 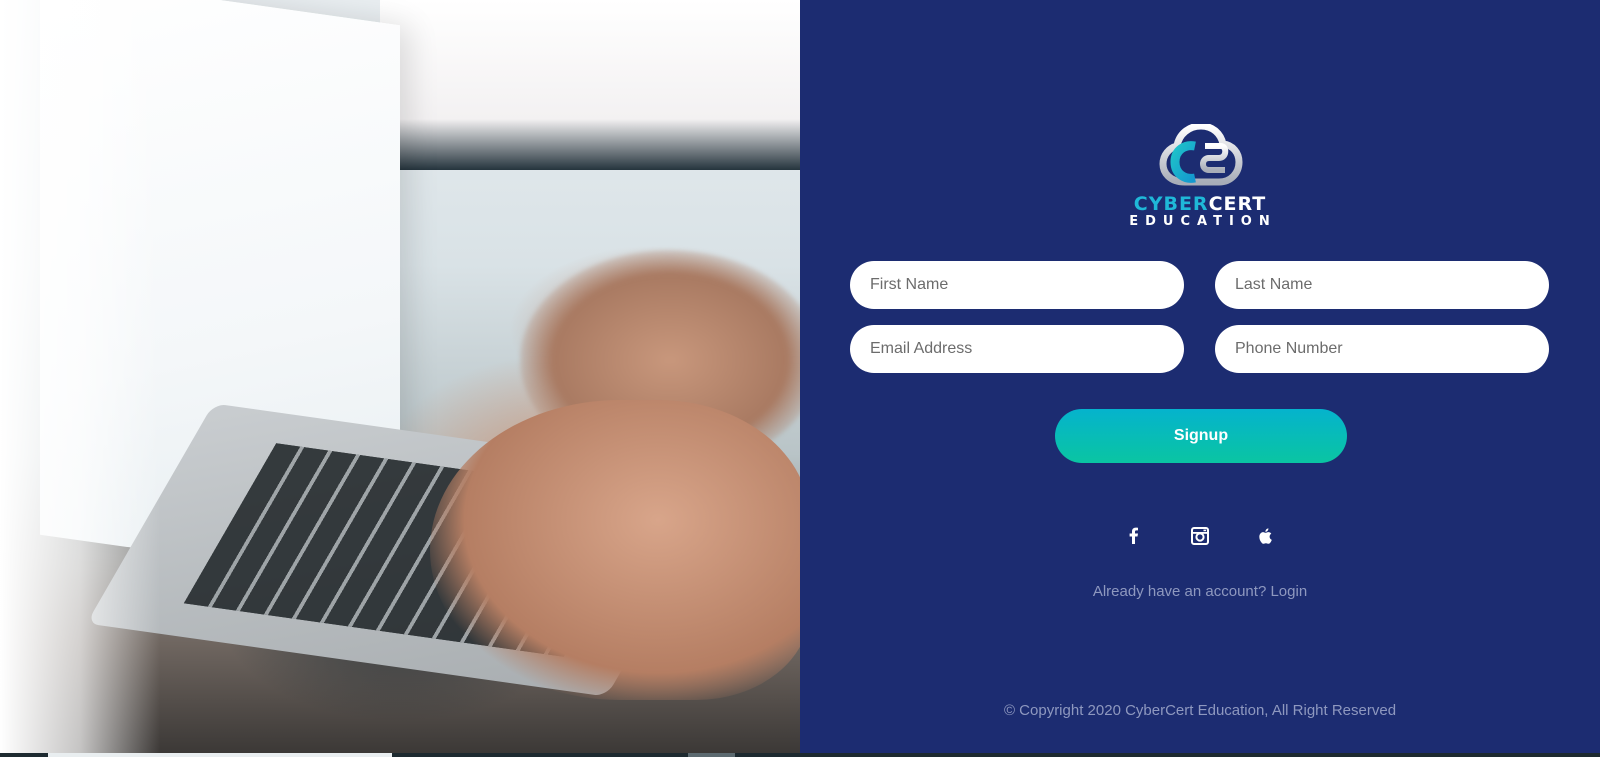 What do you see at coordinates (800, 755) in the screenshot?
I see `bottom-strip` at bounding box center [800, 755].